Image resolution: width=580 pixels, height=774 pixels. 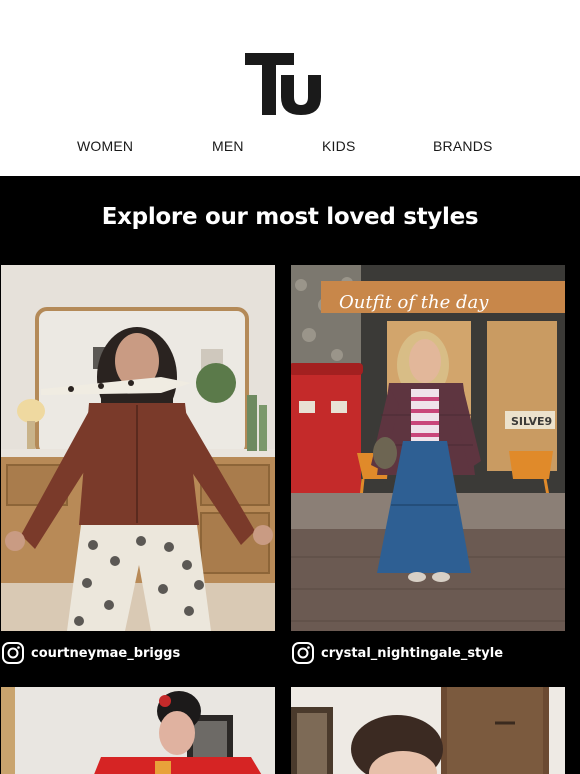 I want to click on main-nav: WOMEN MEN KIDS BRANDS, so click(x=290, y=149).